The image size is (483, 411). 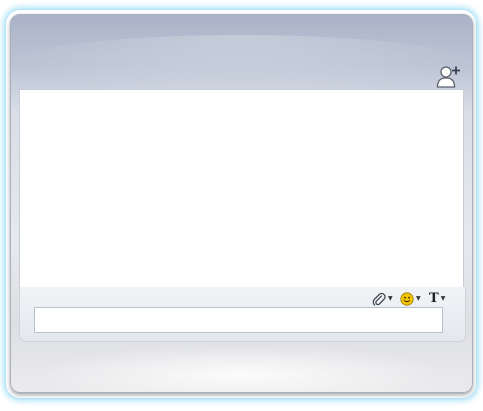 I want to click on emoticon-button: ▼, so click(x=410, y=299).